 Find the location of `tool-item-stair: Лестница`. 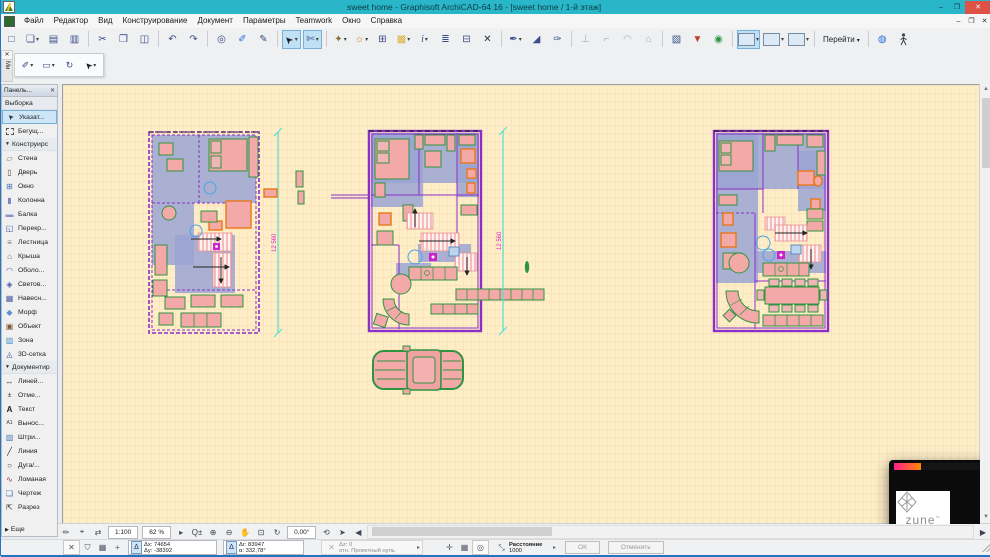

tool-item-stair: Лестница is located at coordinates (29, 242).